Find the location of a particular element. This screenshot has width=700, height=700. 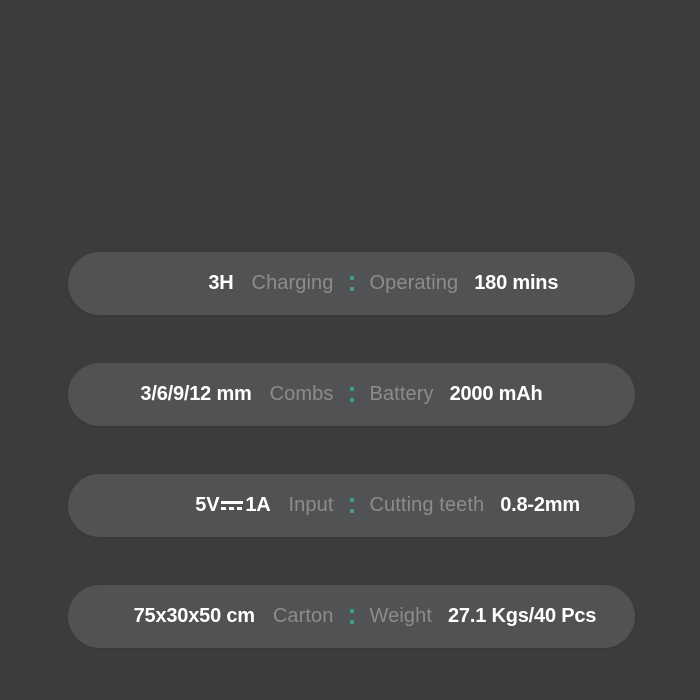

spec-row-right: Cutting teeth 0.8-2mm is located at coordinates (494, 505).